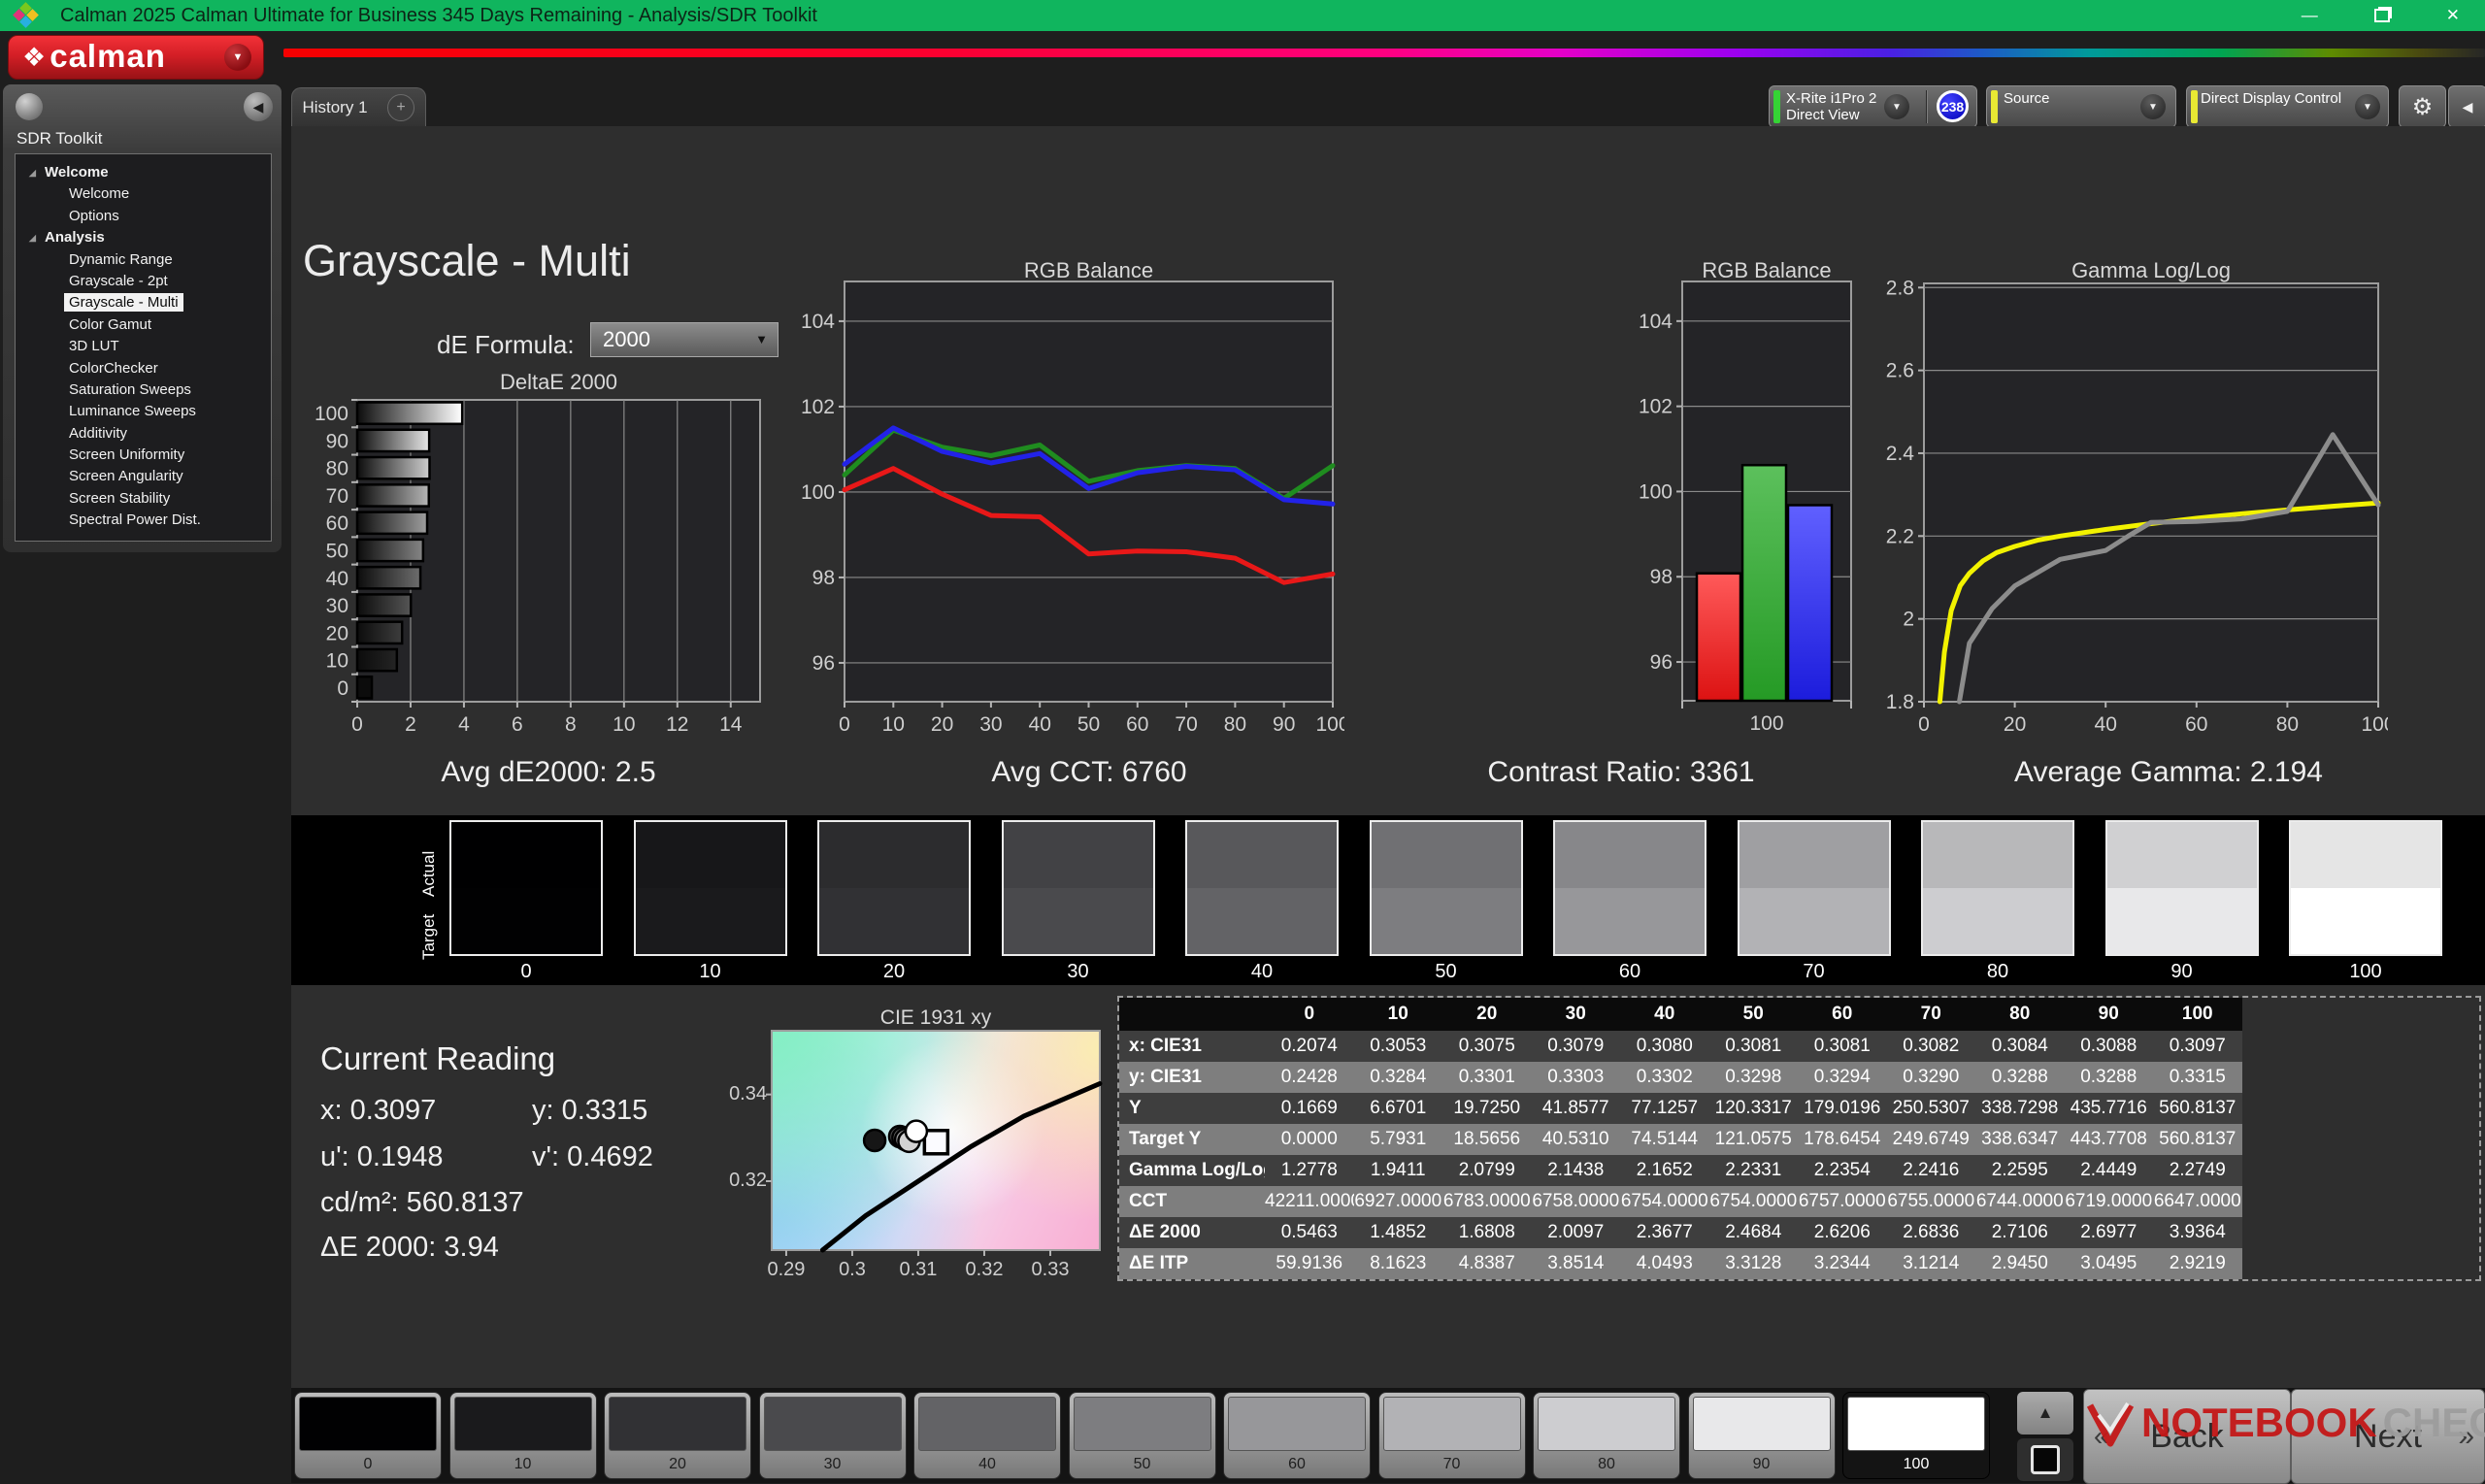 This screenshot has height=1484, width=2485. I want to click on table-cell: 2.2354, so click(1843, 1170).